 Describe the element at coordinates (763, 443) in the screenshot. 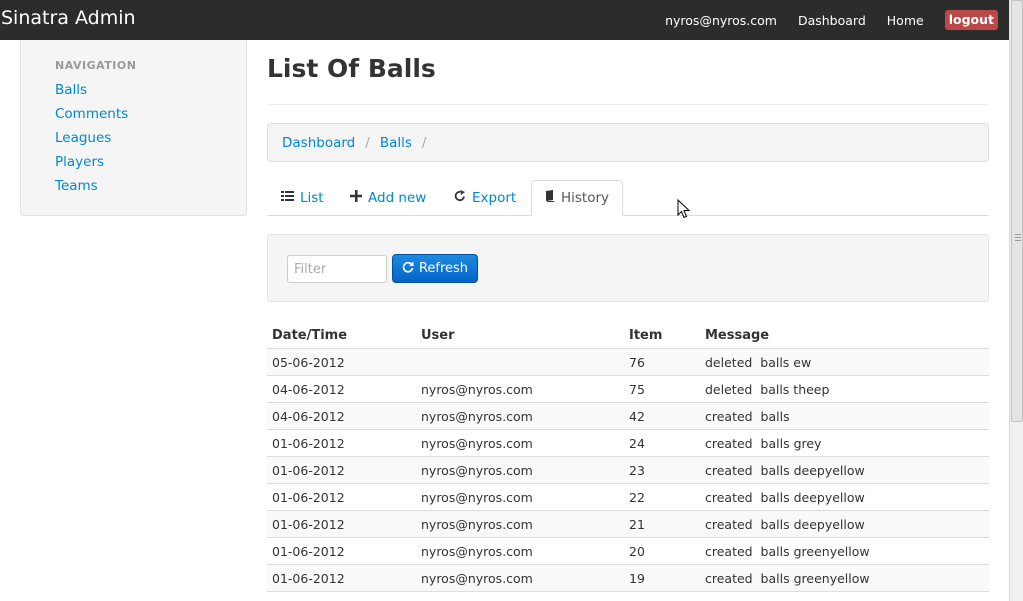

I see `cell-message: created balls grey` at that location.